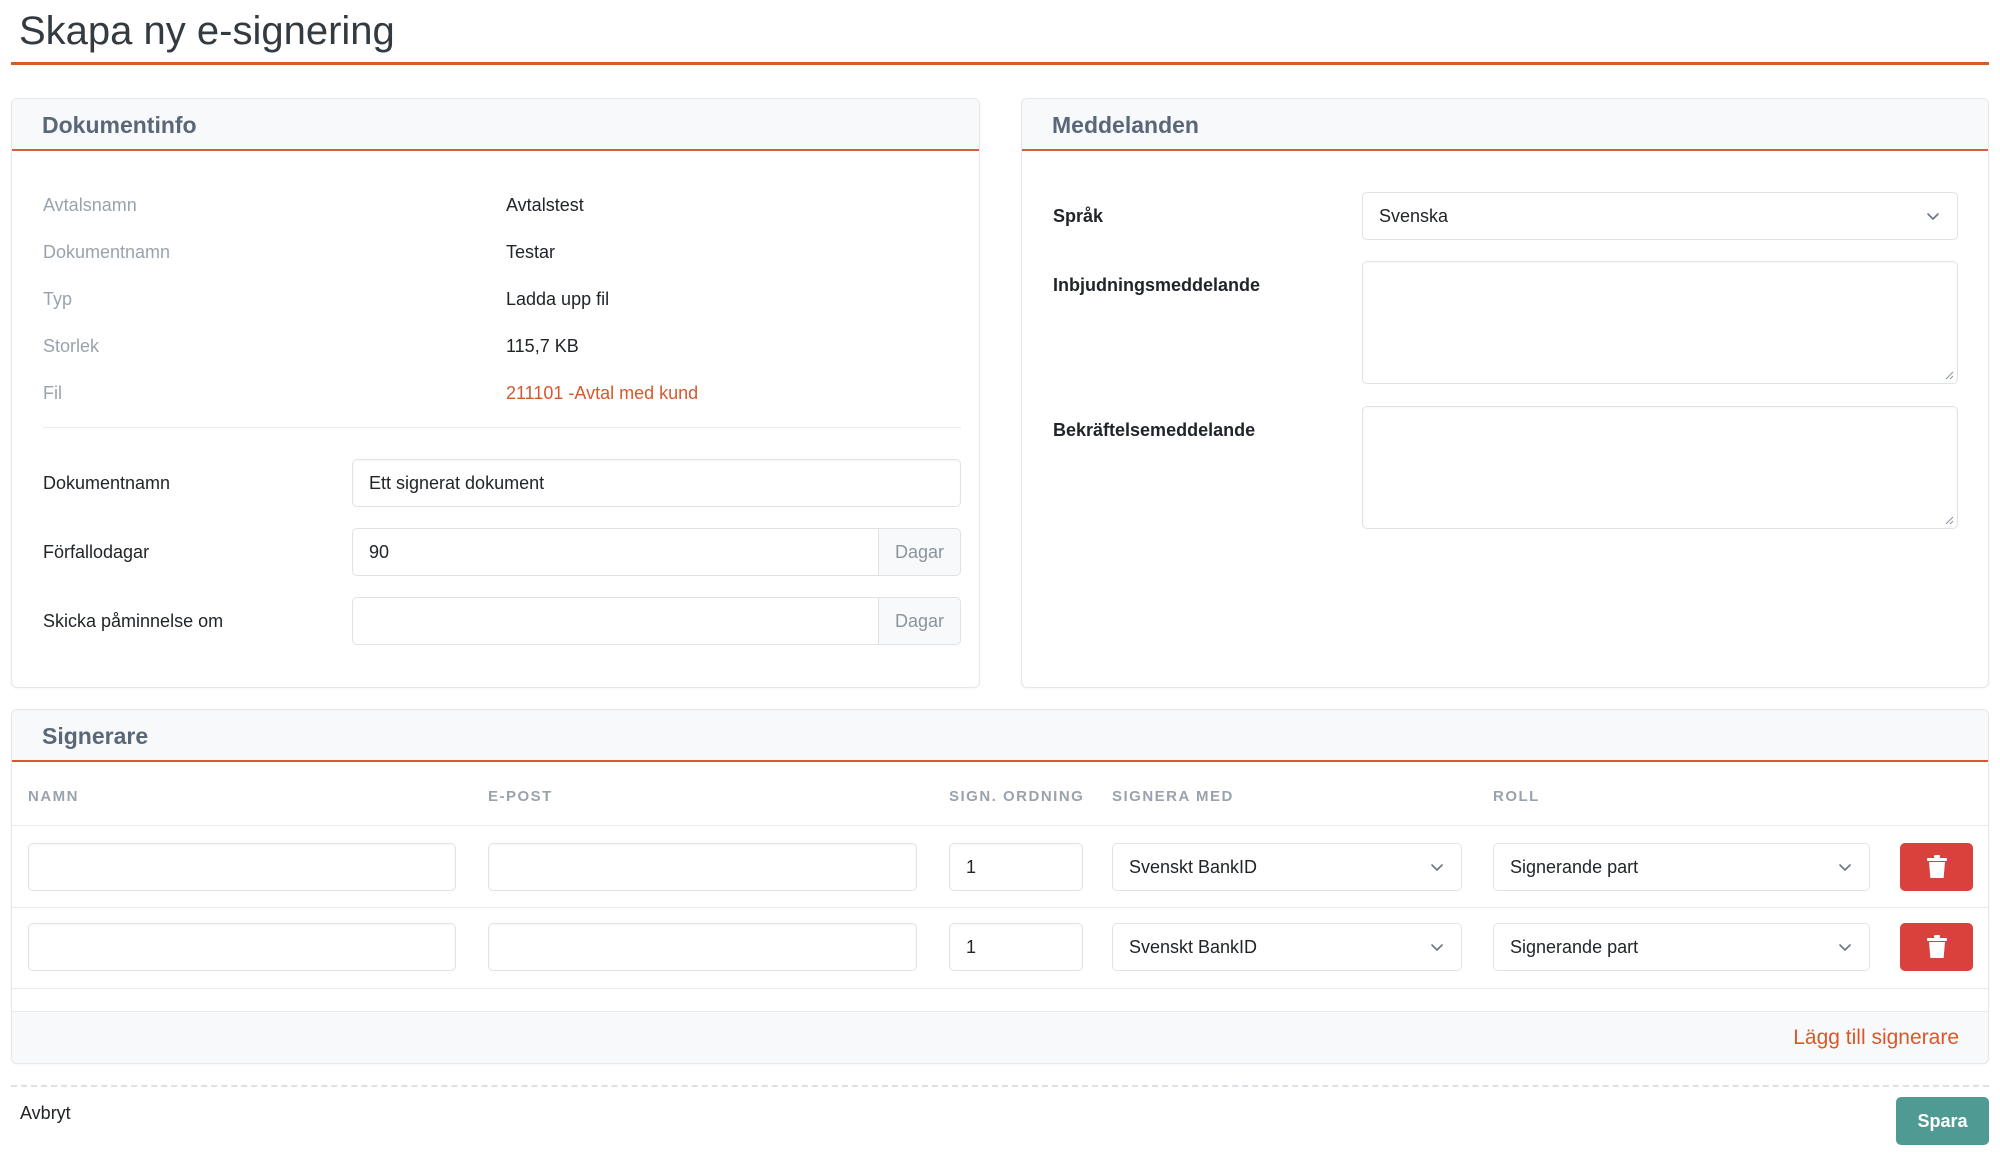  I want to click on info-value-agreement-name: Avtalstest, so click(545, 205).